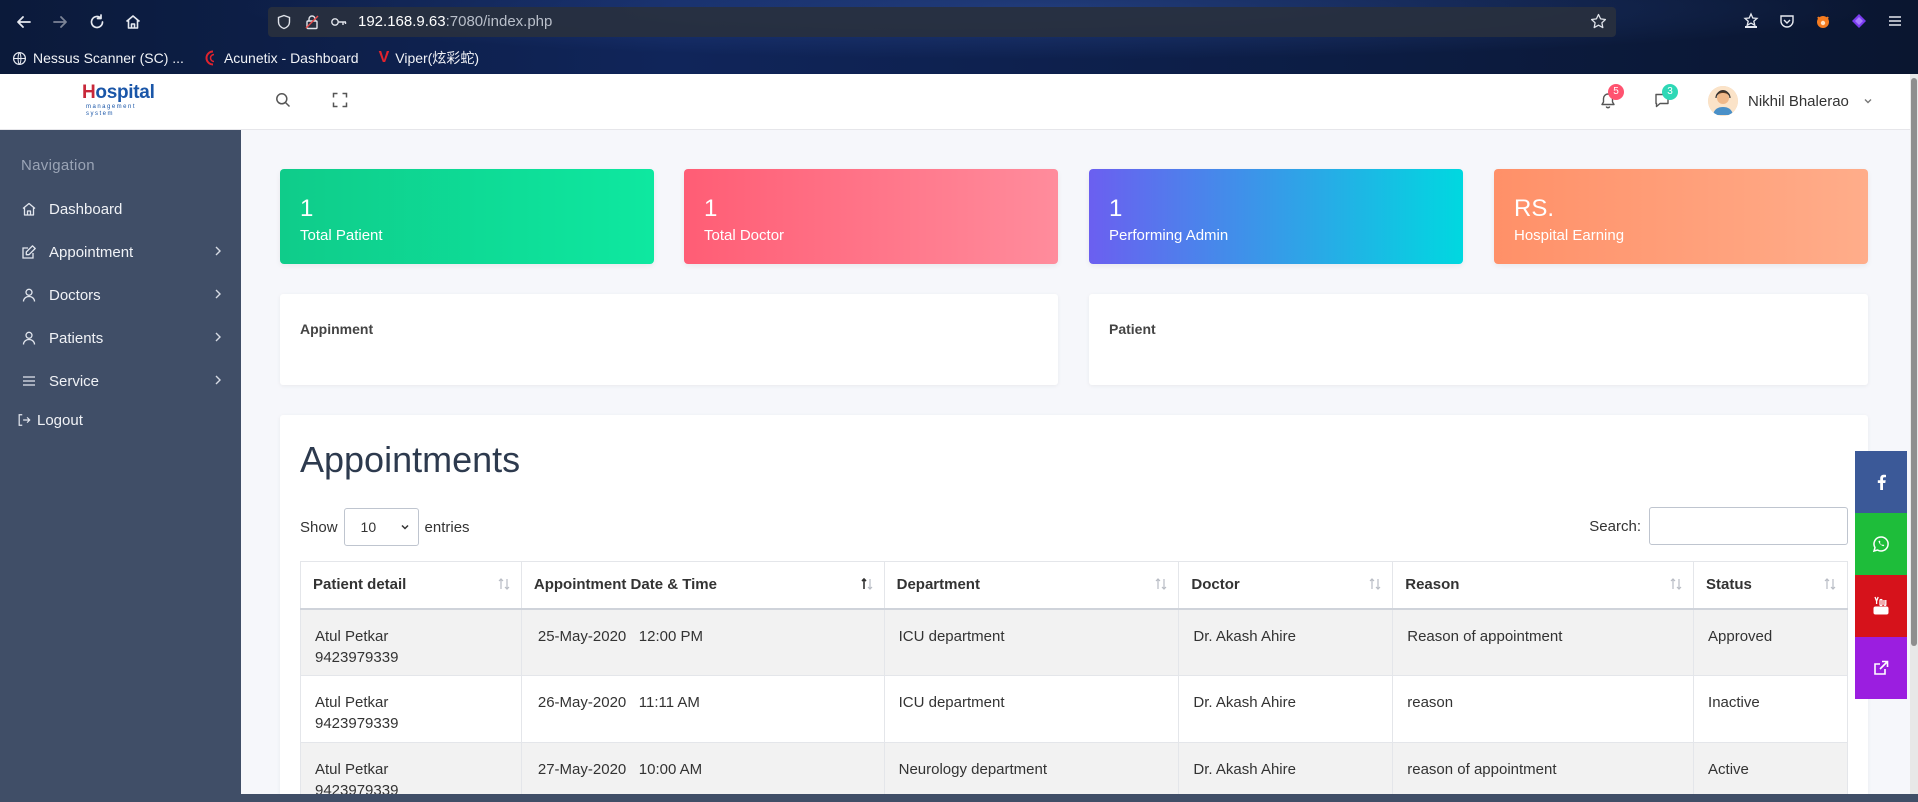 The width and height of the screenshot is (1918, 802). Describe the element at coordinates (867, 584) in the screenshot. I see `sort-ascending-icon` at that location.